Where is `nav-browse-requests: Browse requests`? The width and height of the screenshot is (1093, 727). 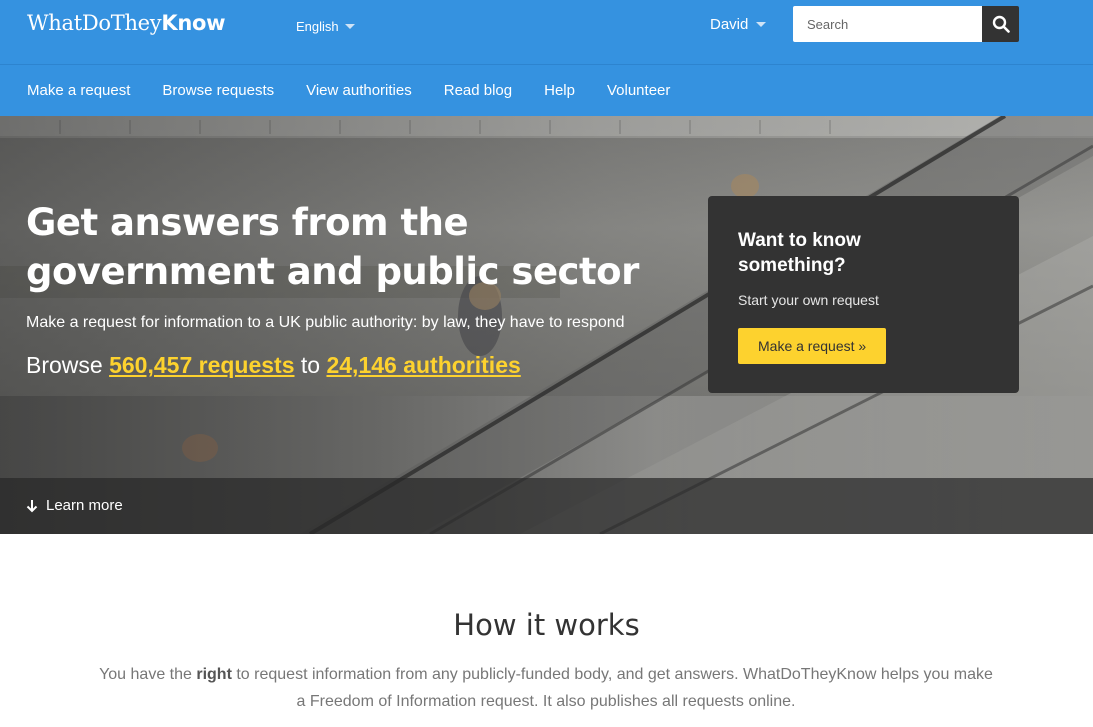 nav-browse-requests: Browse requests is located at coordinates (218, 90).